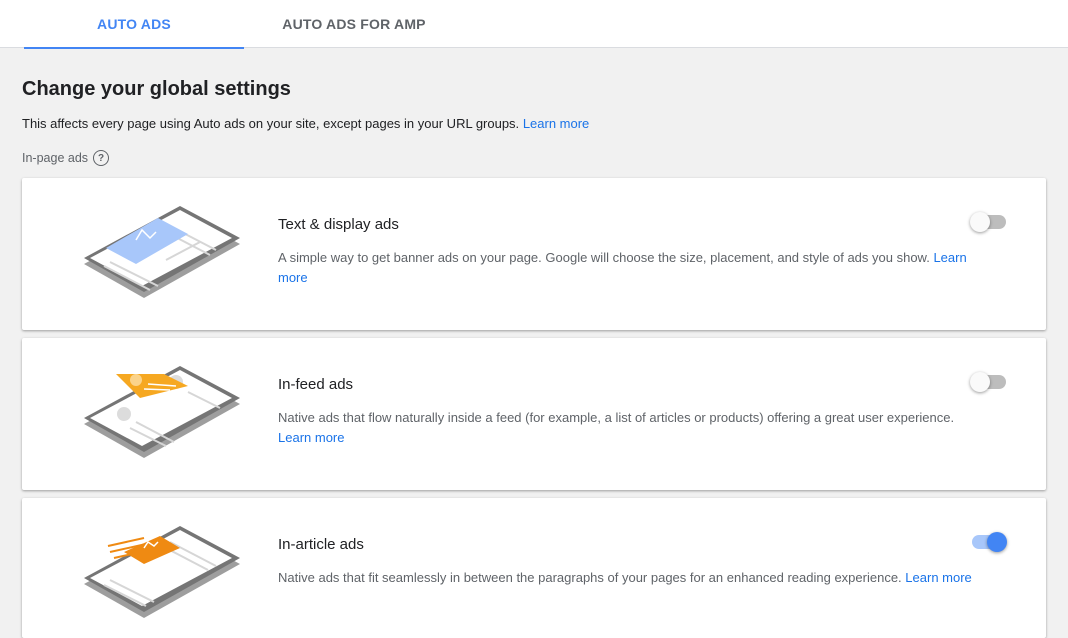 This screenshot has height=638, width=1068. Describe the element at coordinates (321, 544) in the screenshot. I see `card-title: In-article ads` at that location.